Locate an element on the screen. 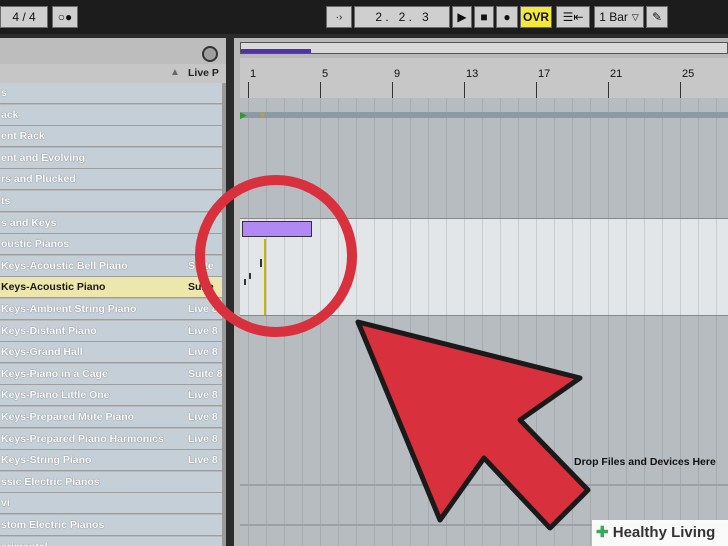 The width and height of the screenshot is (728, 546). time-signature: 4 / 4 is located at coordinates (24, 17).